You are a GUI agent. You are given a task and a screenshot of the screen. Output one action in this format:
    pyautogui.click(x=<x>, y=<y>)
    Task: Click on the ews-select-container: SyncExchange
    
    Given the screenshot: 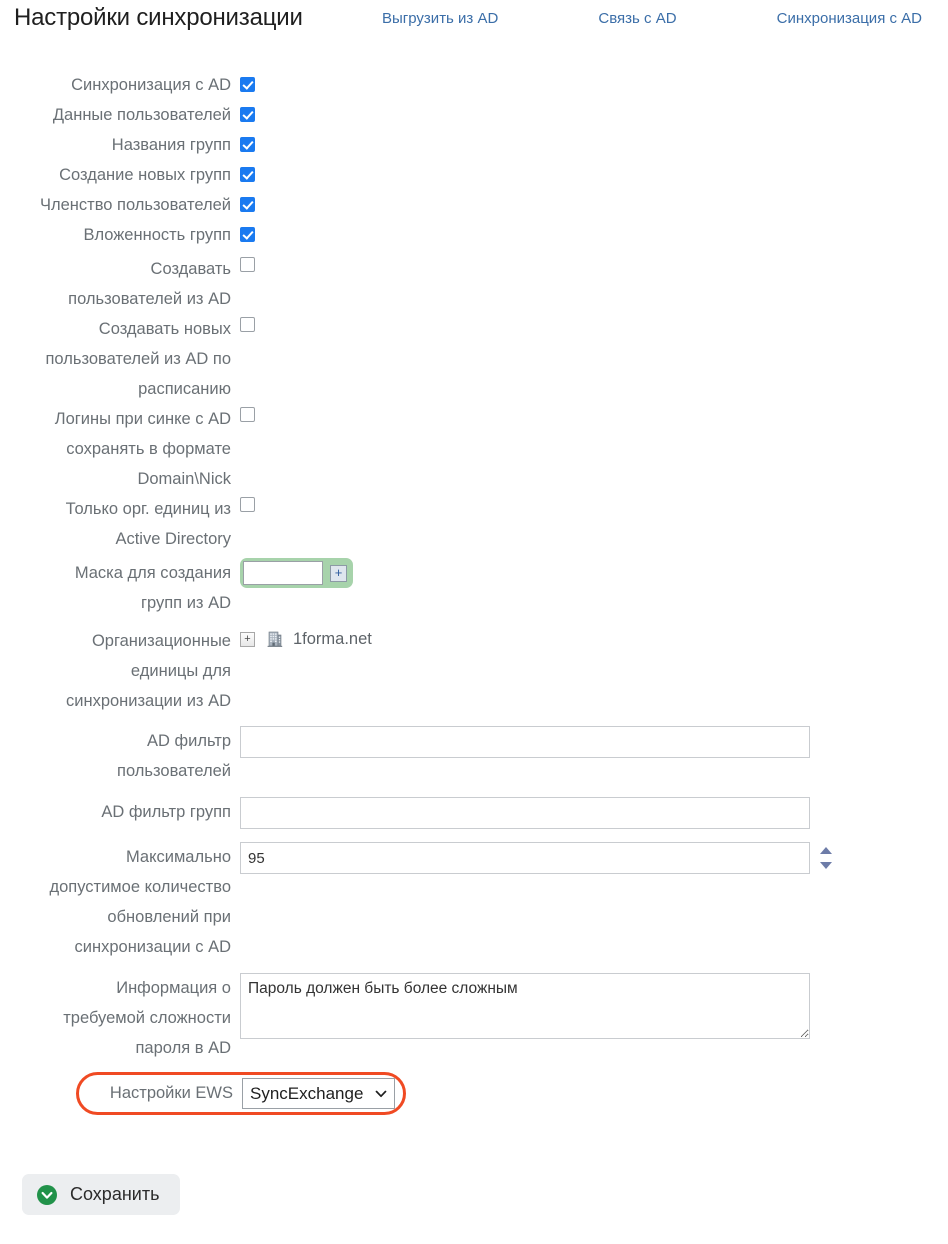 What is the action you would take?
    pyautogui.click(x=318, y=1093)
    